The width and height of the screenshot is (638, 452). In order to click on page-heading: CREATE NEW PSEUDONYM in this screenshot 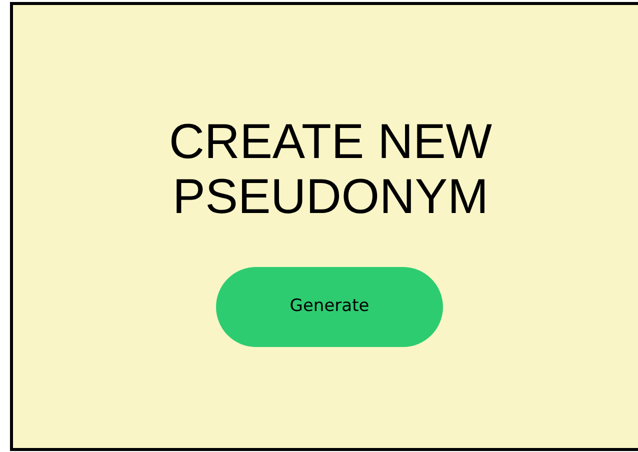, I will do `click(331, 170)`.